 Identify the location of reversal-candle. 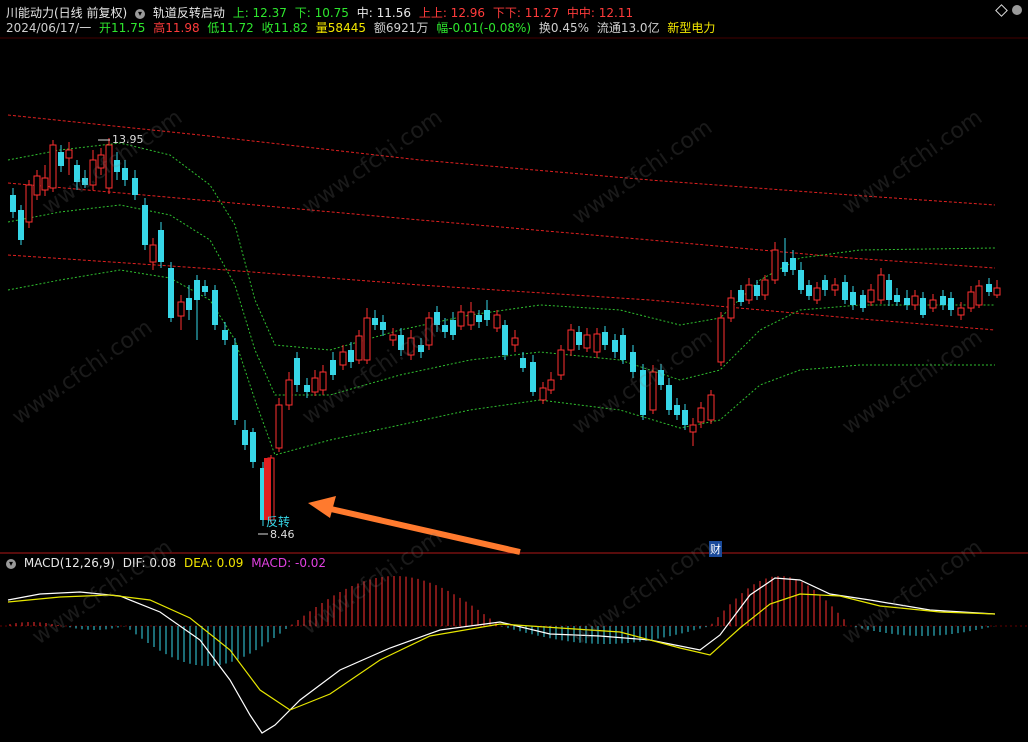
(267, 489).